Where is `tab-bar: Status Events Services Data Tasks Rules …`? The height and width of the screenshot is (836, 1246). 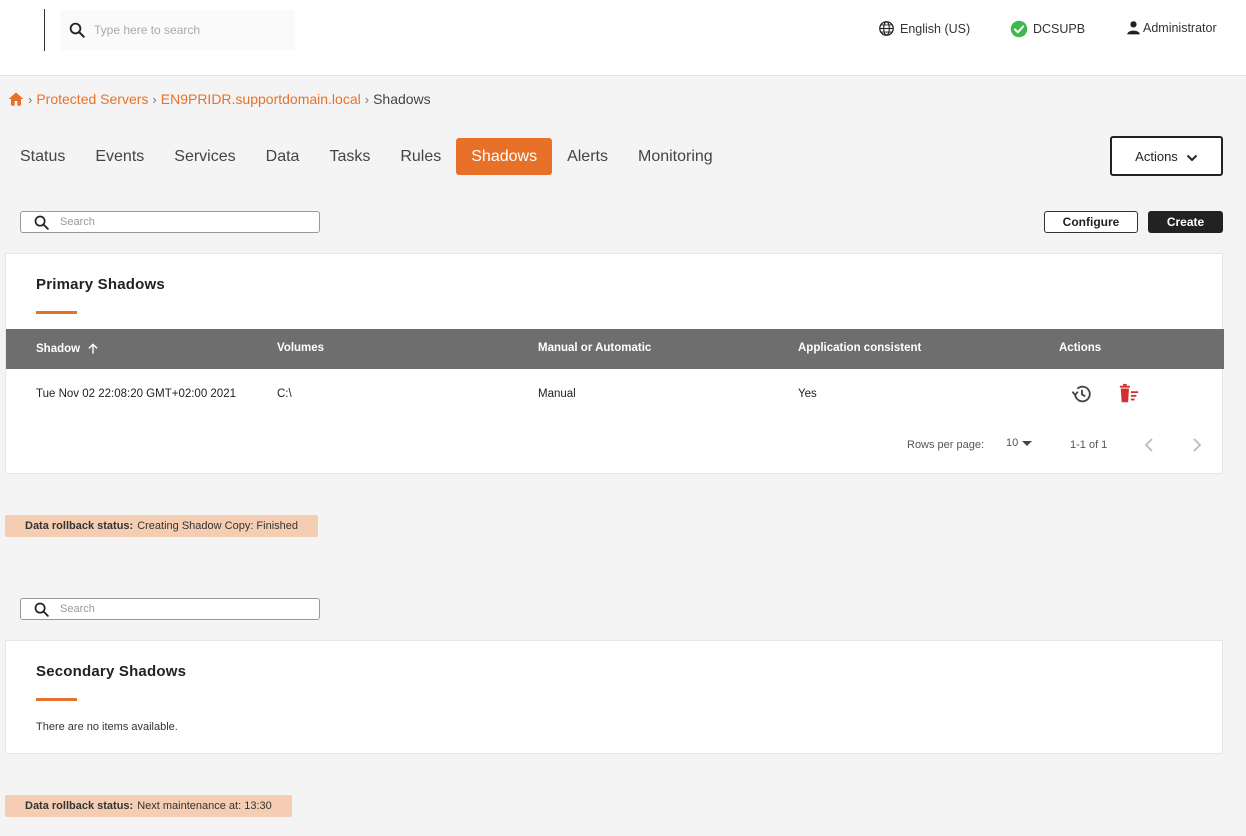
tab-bar: Status Events Services Data Tasks Rules … is located at coordinates (366, 156).